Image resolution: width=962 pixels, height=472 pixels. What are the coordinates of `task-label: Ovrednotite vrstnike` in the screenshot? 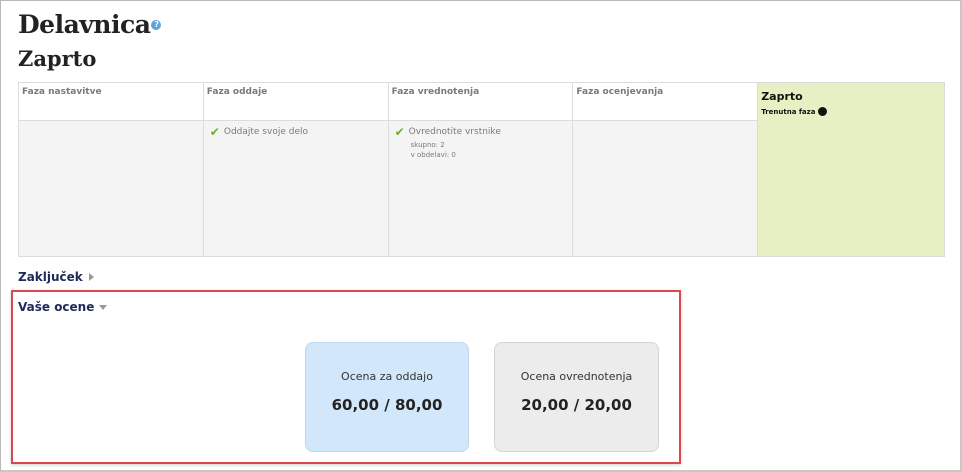 It's located at (454, 132).